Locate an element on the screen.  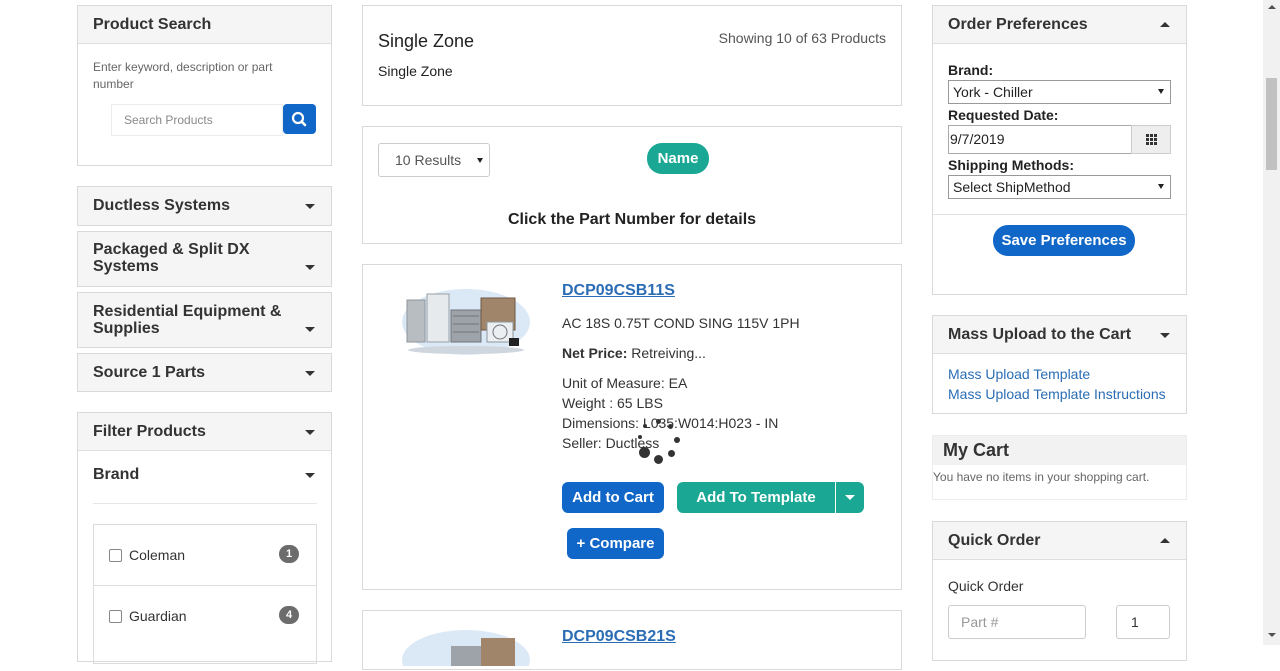
scrollbar-thumb is located at coordinates (1271, 124).